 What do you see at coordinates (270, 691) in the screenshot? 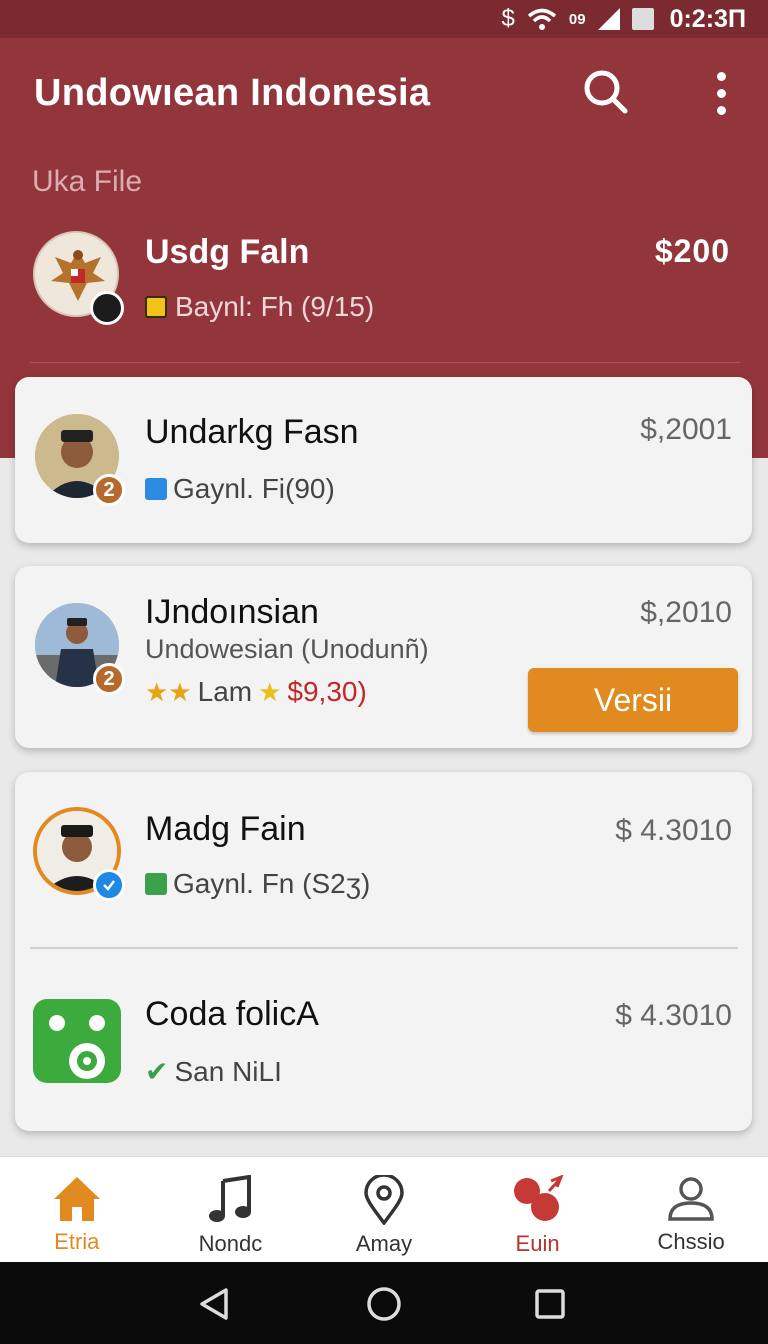
I see `star-icon: ★` at bounding box center [270, 691].